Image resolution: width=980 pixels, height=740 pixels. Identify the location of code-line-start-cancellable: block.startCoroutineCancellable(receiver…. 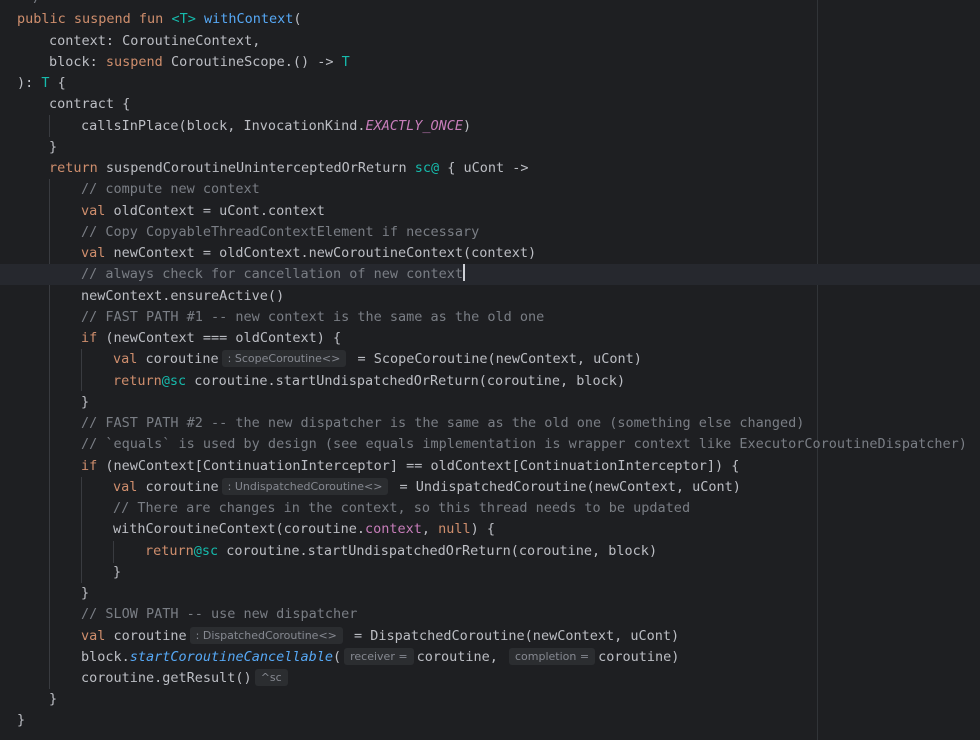
(380, 656).